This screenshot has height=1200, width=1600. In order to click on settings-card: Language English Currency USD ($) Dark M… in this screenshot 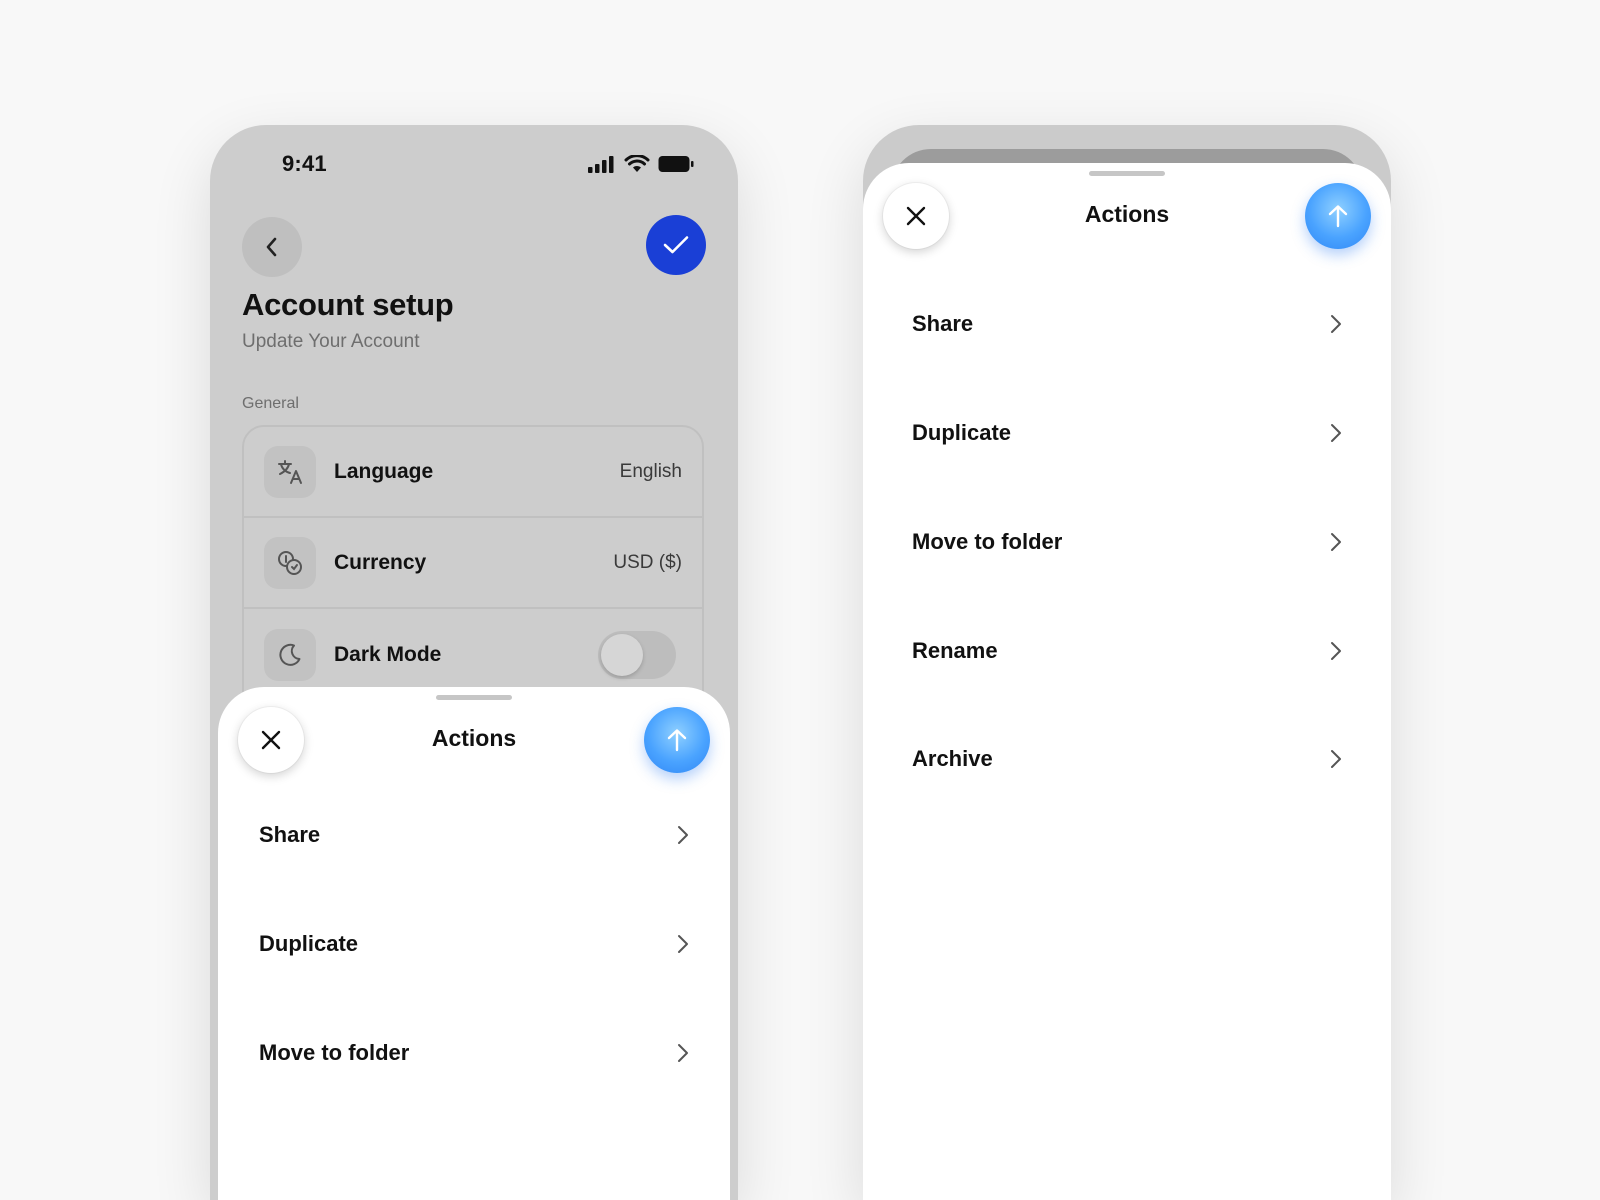, I will do `click(473, 570)`.